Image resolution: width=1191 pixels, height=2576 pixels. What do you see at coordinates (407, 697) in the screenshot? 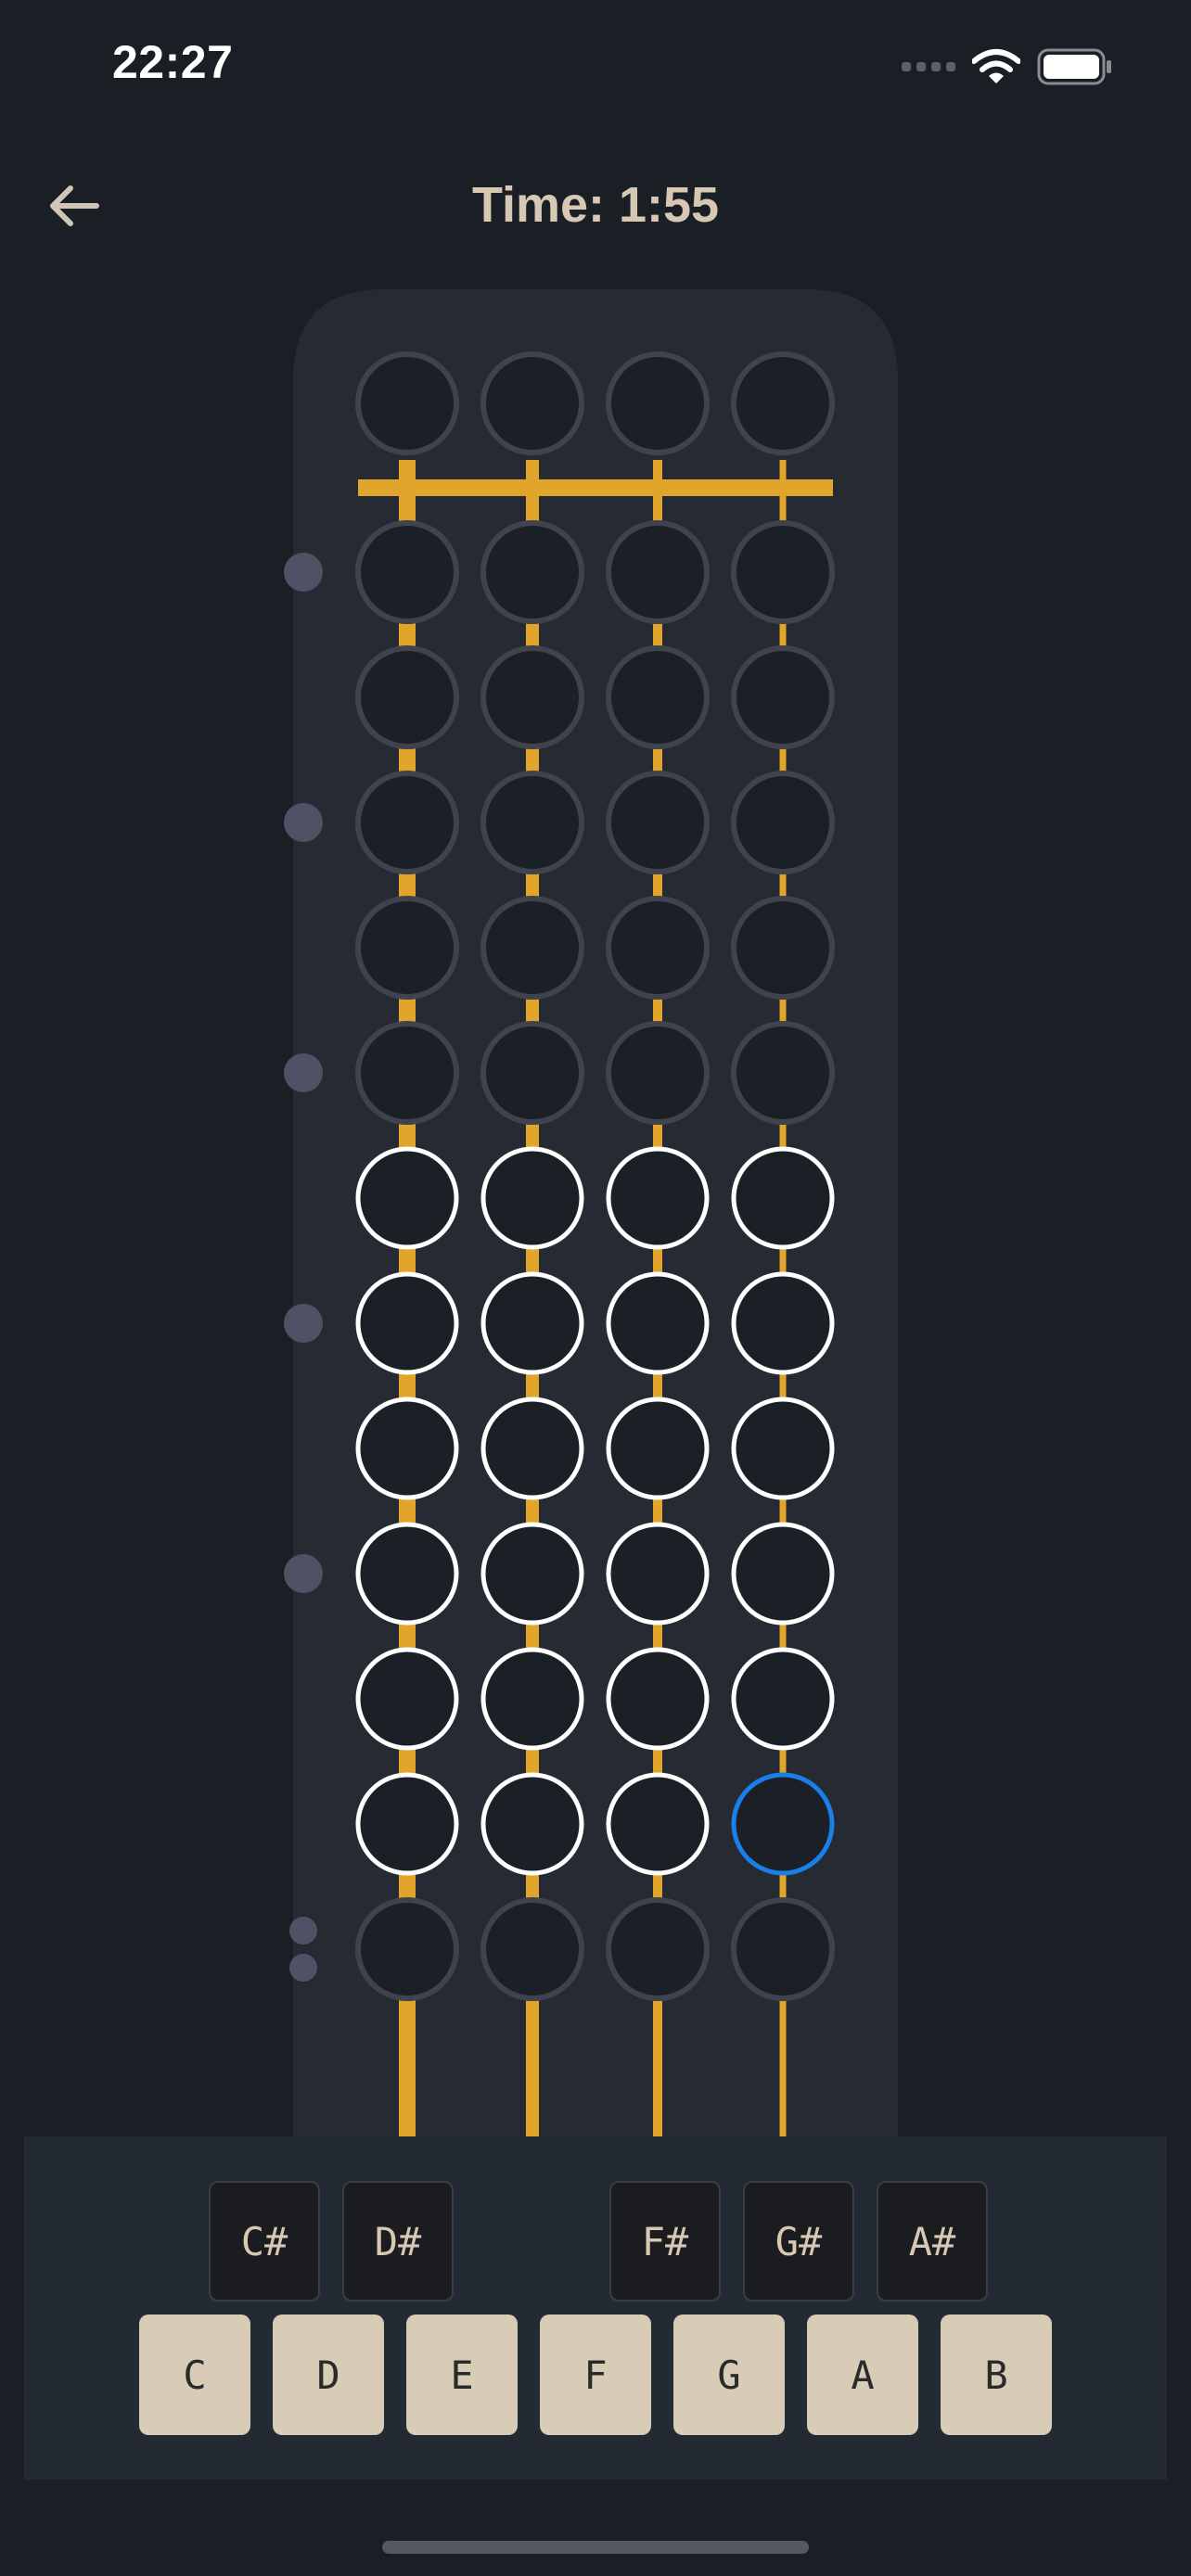
I see `fret-2-string-1-note` at bounding box center [407, 697].